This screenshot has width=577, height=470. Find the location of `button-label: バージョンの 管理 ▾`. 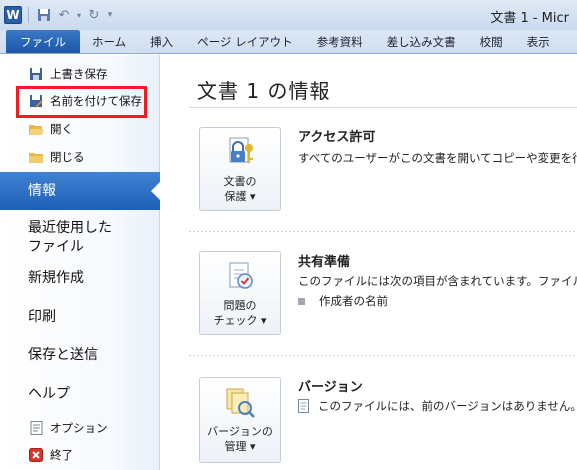

button-label: バージョンの 管理 ▾ is located at coordinates (240, 439).